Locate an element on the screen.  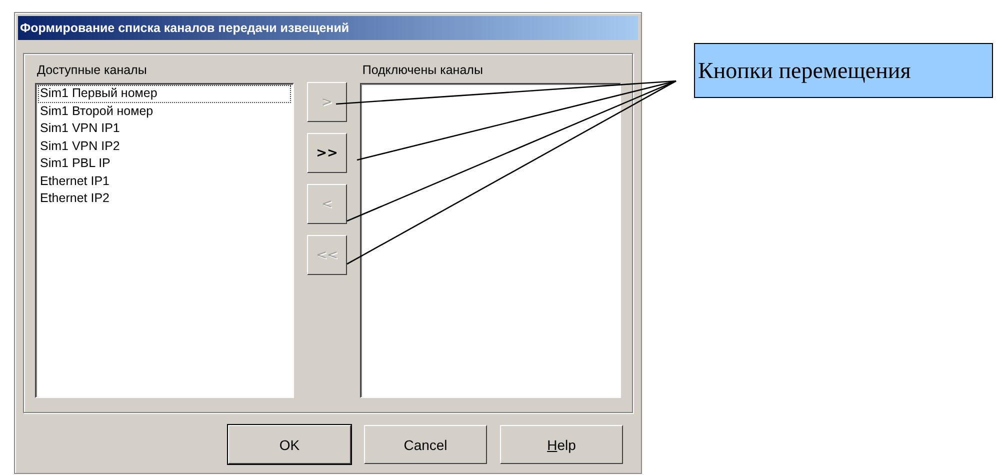
list-item: Ethernet IP2 is located at coordinates (164, 199).